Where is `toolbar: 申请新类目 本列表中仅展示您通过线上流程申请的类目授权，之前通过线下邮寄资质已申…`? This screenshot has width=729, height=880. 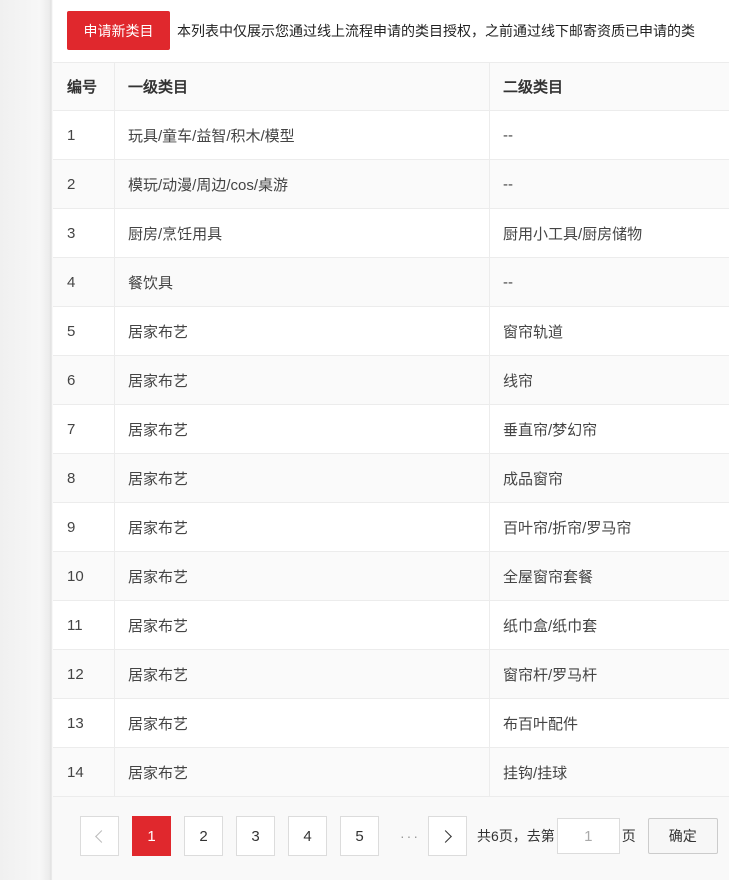
toolbar: 申请新类目 本列表中仅展示您通过线上流程申请的类目授权，之前通过线下邮寄资质已申… is located at coordinates (381, 30).